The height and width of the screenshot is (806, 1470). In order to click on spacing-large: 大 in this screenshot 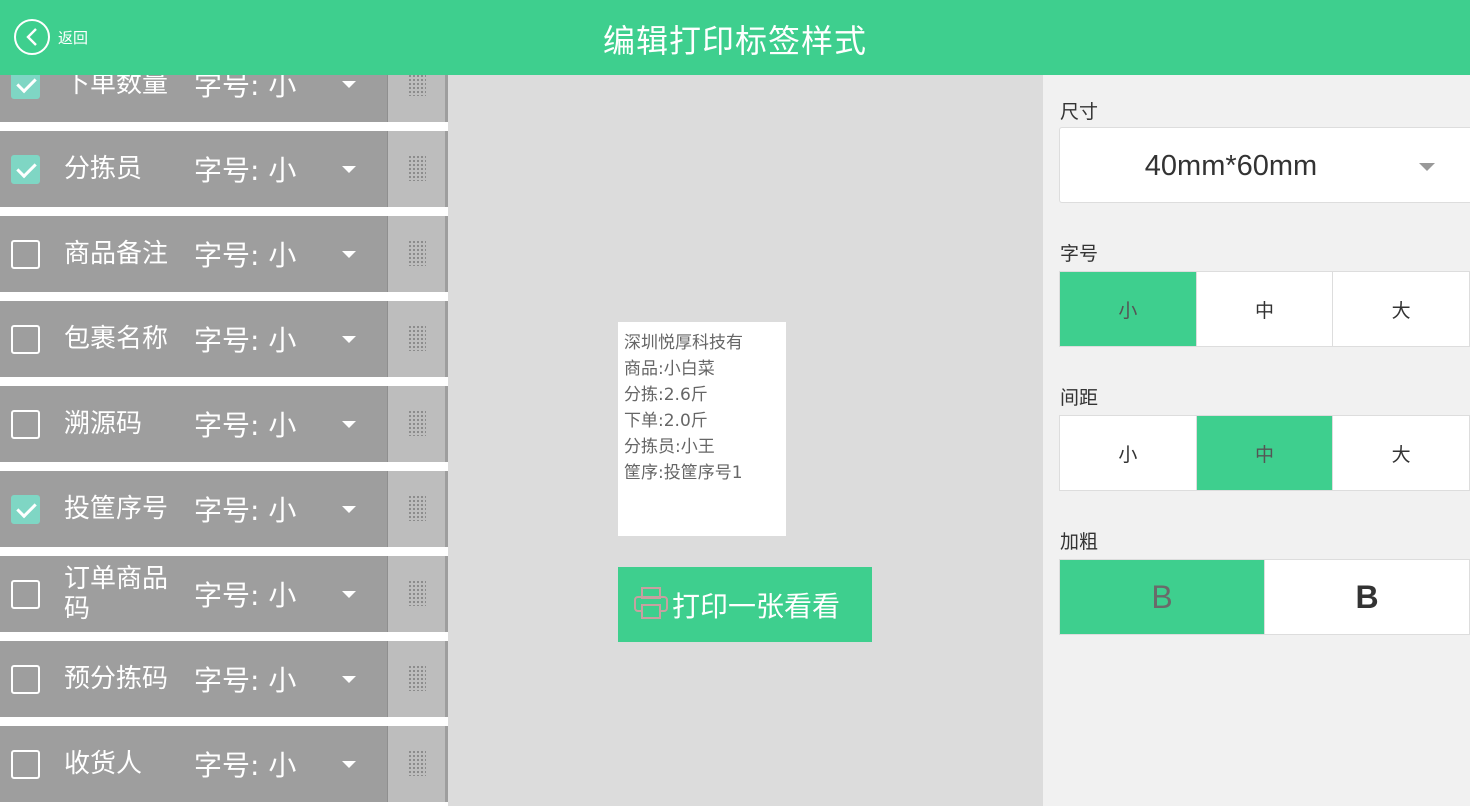, I will do `click(1401, 453)`.